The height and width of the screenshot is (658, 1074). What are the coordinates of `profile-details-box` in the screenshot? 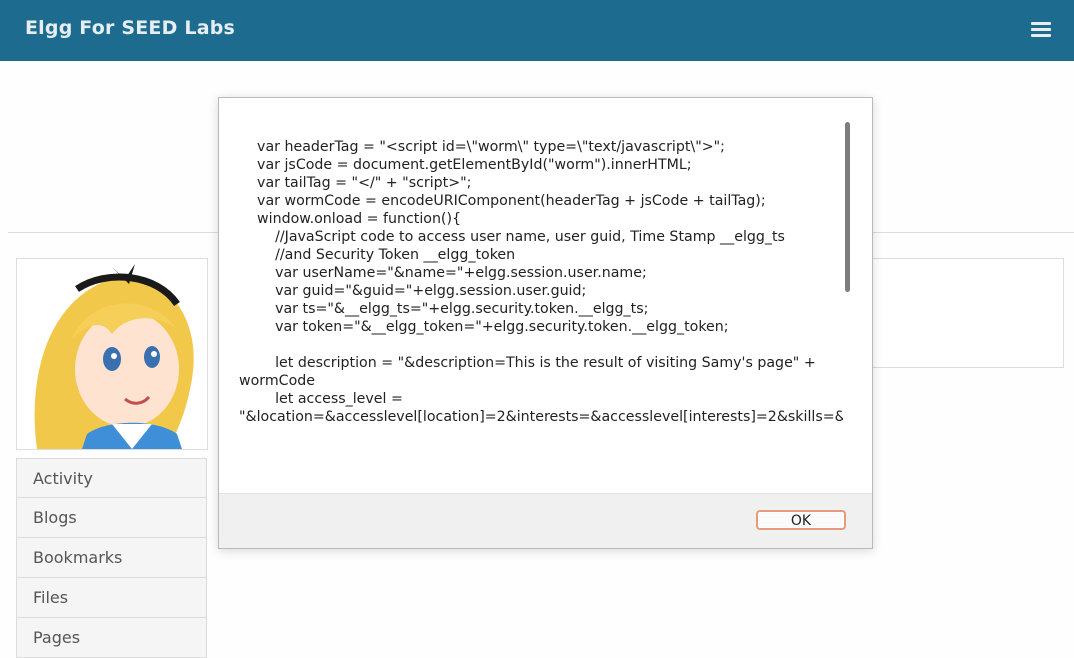 It's located at (961, 313).